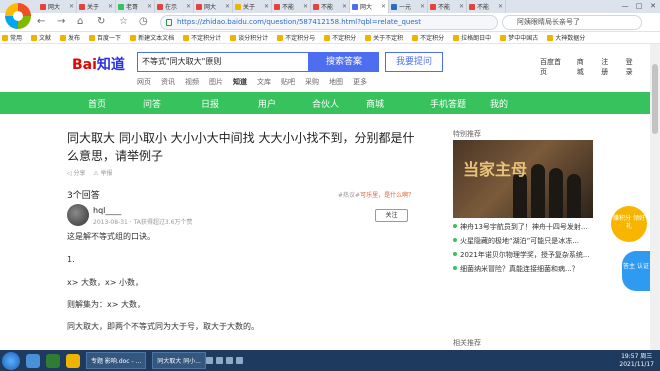 Image resolution: width=660 pixels, height=371 pixels. I want to click on answer-username: hql____, so click(107, 210).